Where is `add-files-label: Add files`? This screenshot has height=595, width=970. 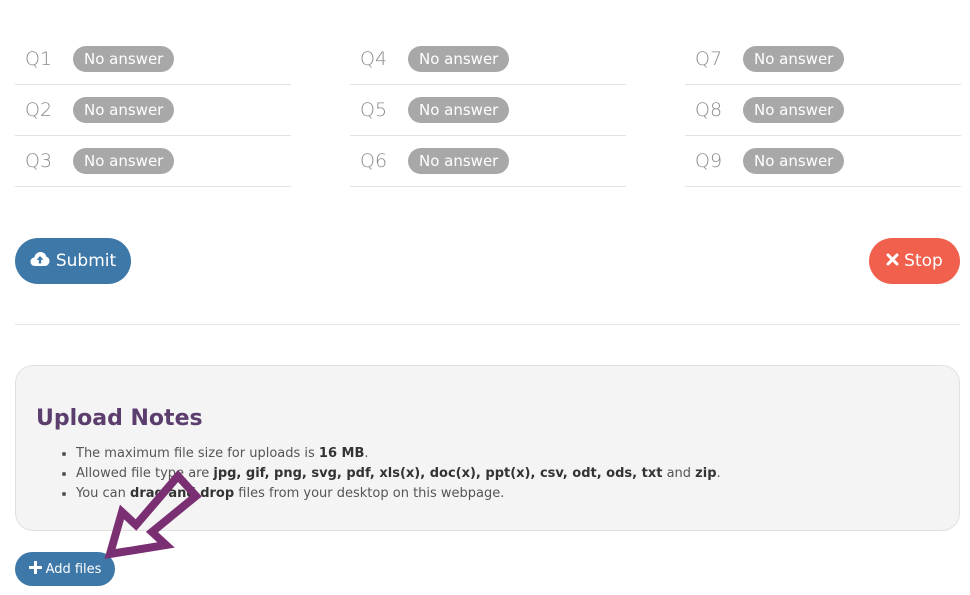
add-files-label: Add files is located at coordinates (73, 569).